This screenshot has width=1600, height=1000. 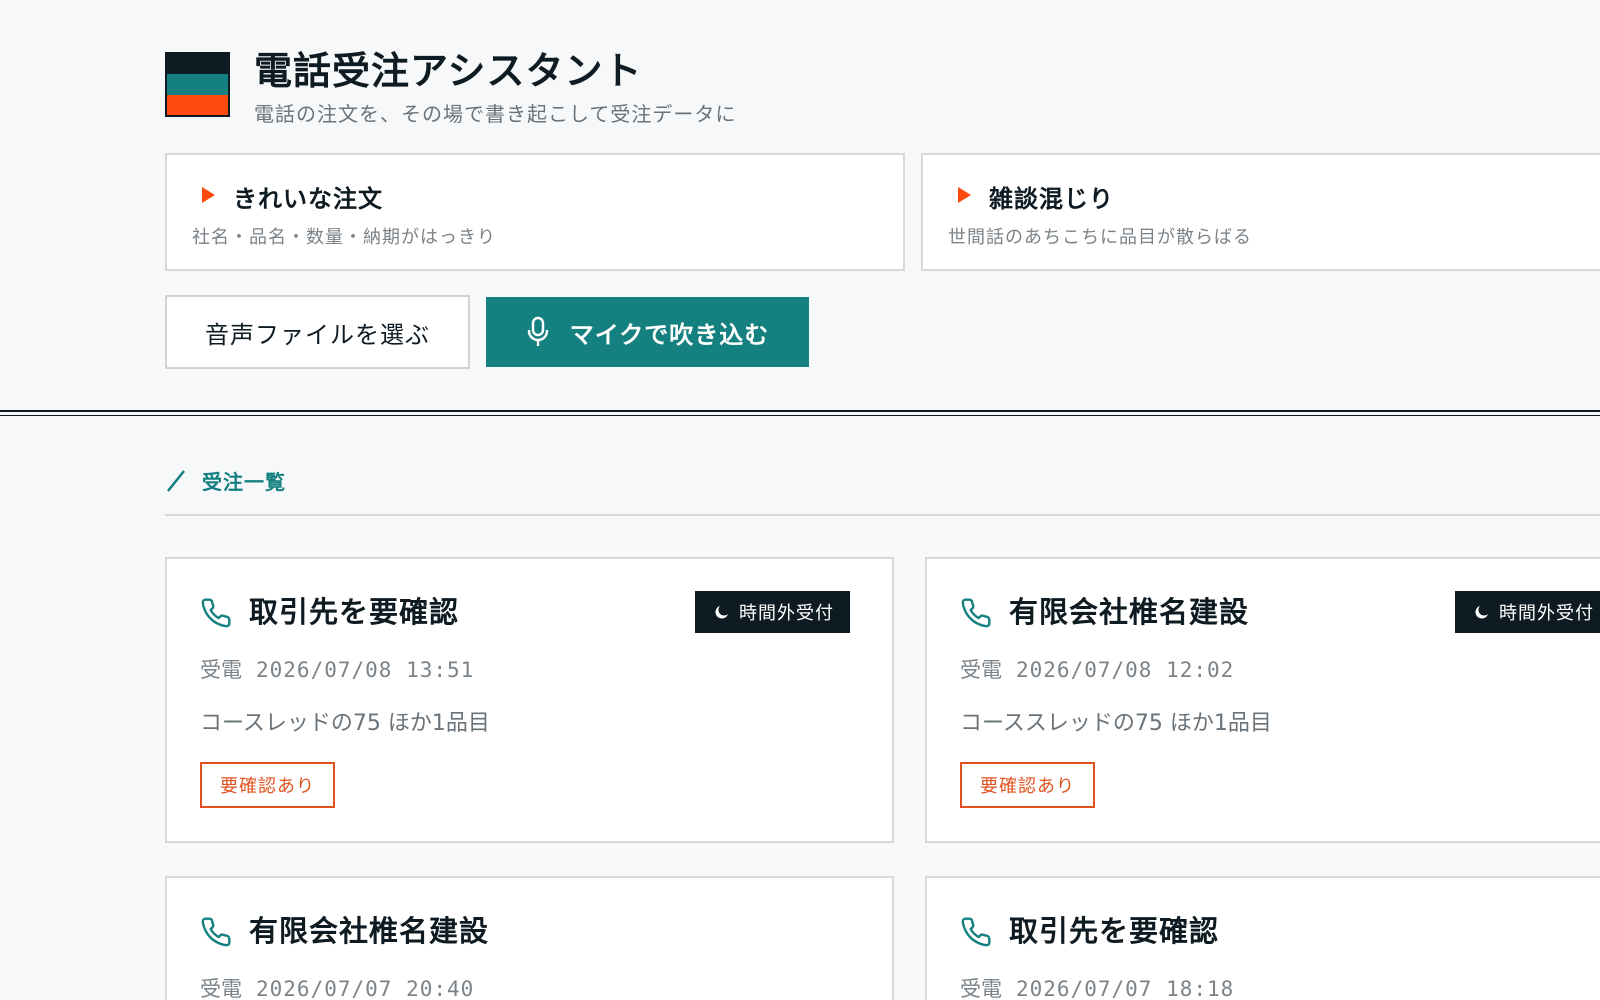 What do you see at coordinates (176, 481) in the screenshot?
I see `slash-icon` at bounding box center [176, 481].